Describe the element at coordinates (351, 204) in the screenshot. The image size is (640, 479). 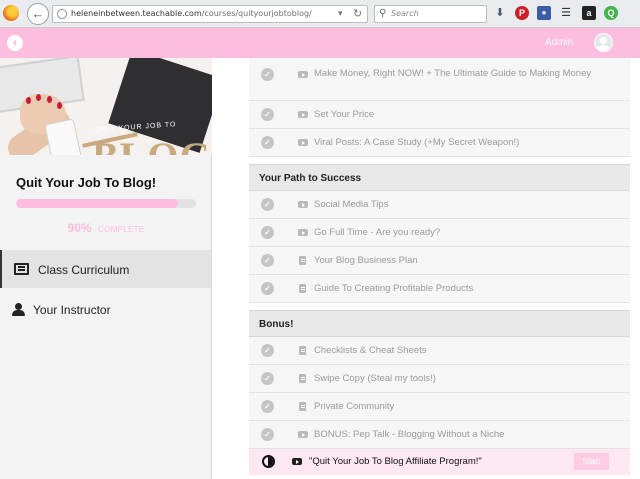
I see `lecture-title: Social Media Tips` at that location.